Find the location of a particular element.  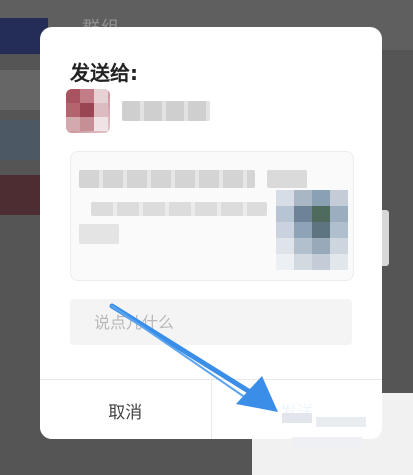

watermark-blur is located at coordinates (332, 434).